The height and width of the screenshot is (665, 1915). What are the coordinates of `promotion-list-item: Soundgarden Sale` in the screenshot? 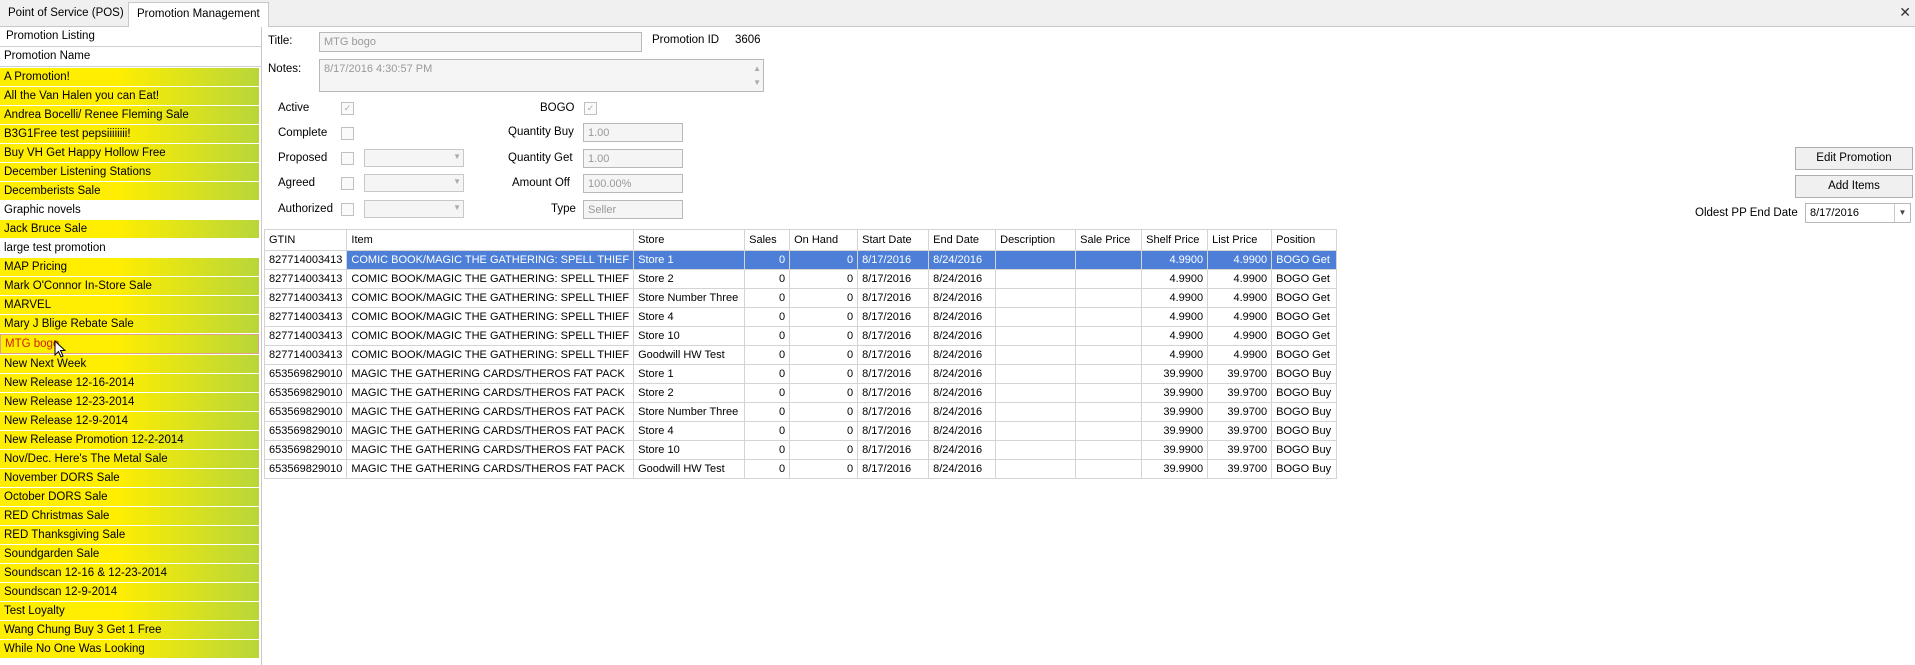 It's located at (129, 554).